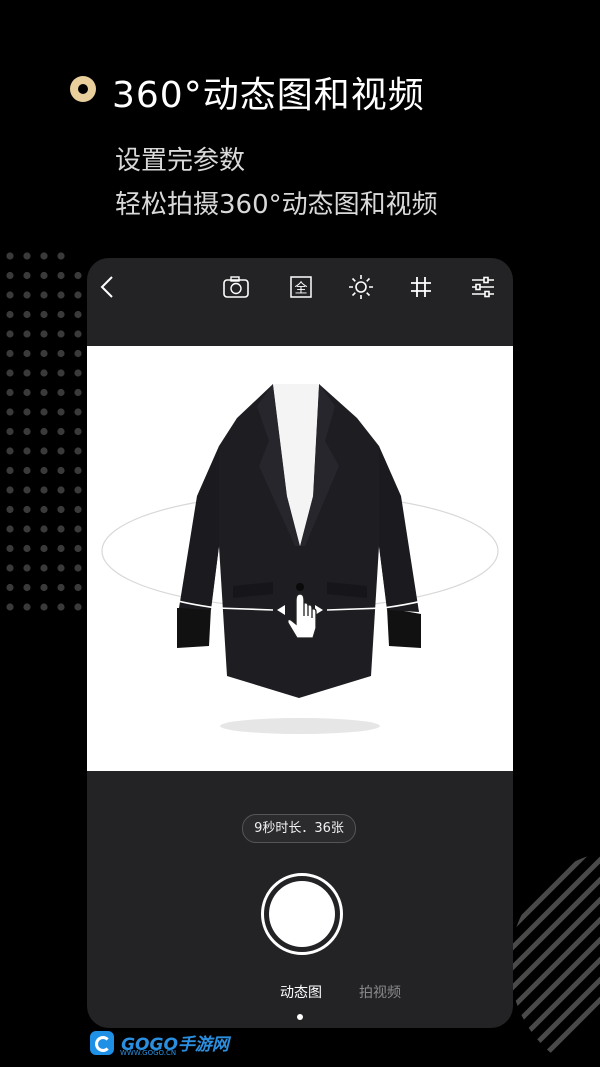 Image resolution: width=600 pixels, height=1067 pixels. I want to click on full-label: 全, so click(300, 289).